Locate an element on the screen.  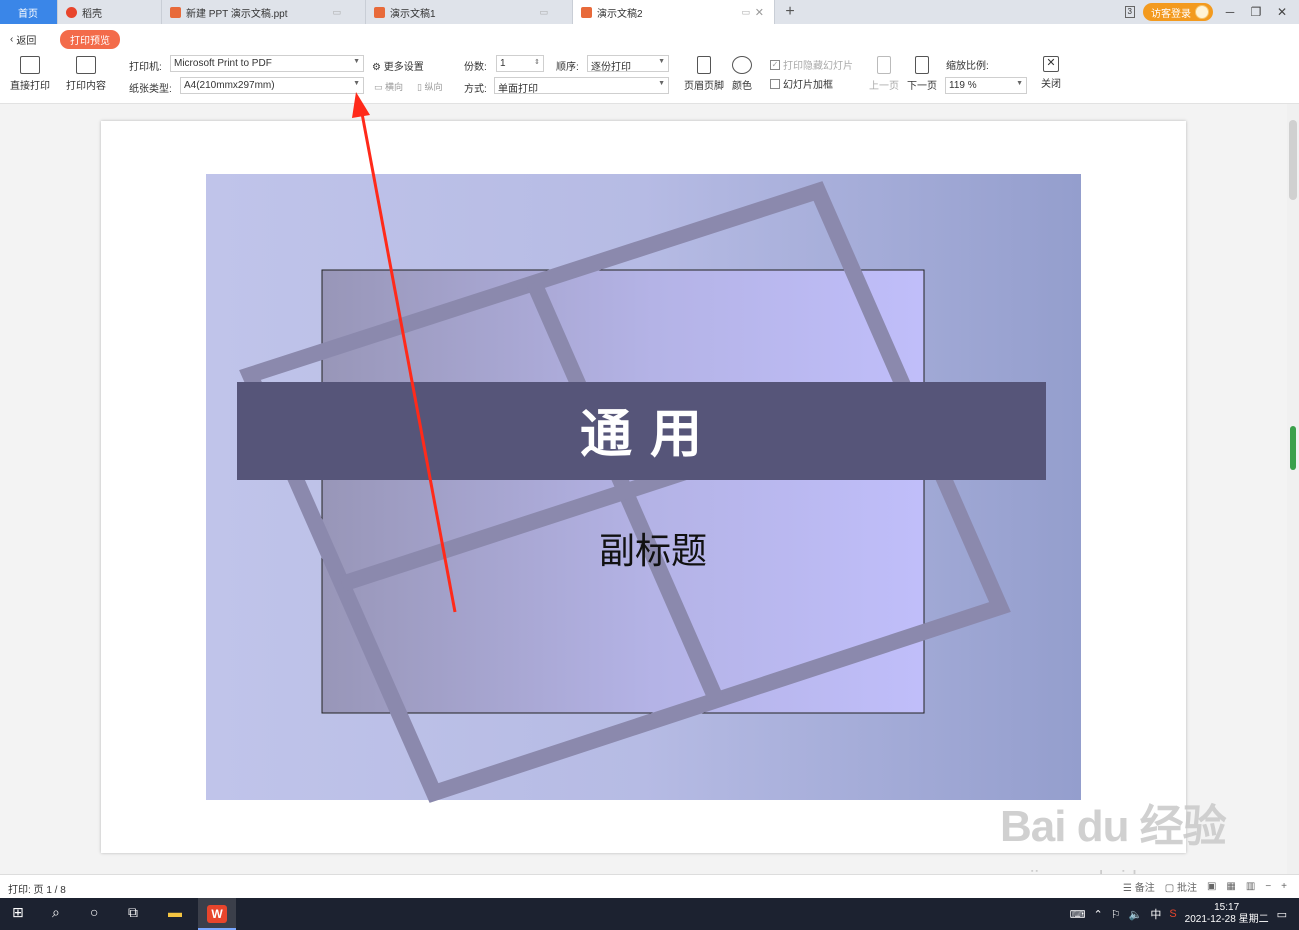
stepper-icon: ⇕ is located at coordinates (537, 62).